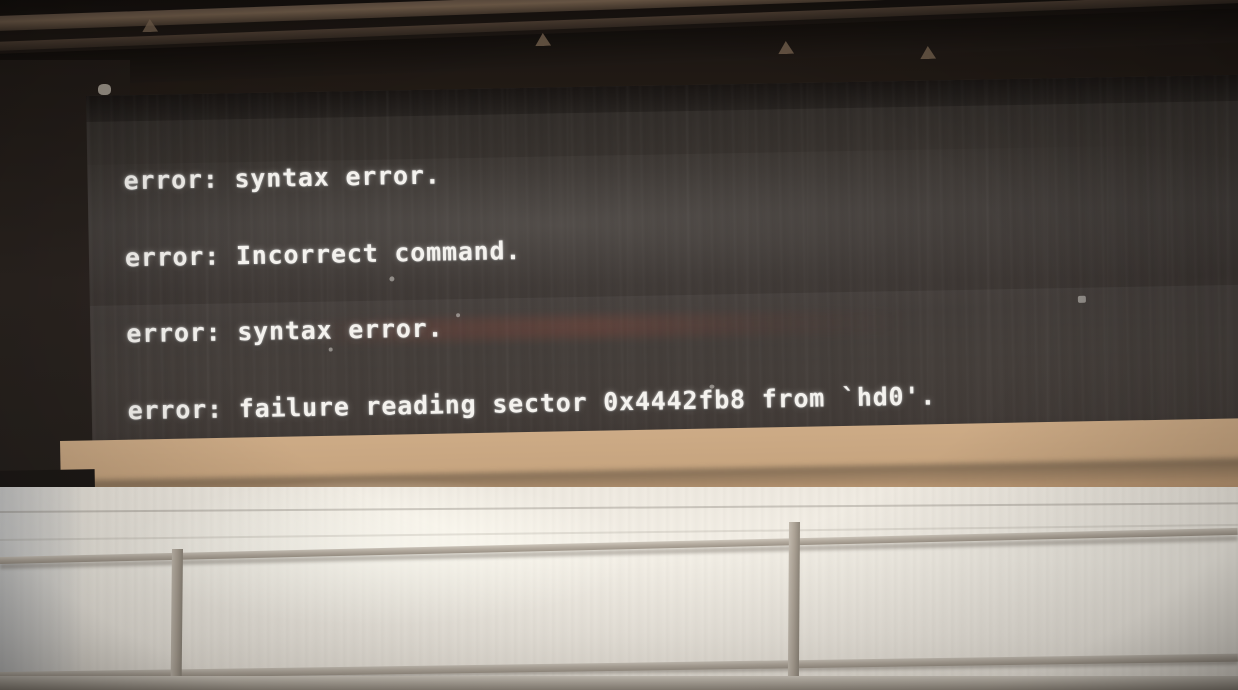  Describe the element at coordinates (282, 178) in the screenshot. I see `console-line-error-1: error: syntax error.` at that location.